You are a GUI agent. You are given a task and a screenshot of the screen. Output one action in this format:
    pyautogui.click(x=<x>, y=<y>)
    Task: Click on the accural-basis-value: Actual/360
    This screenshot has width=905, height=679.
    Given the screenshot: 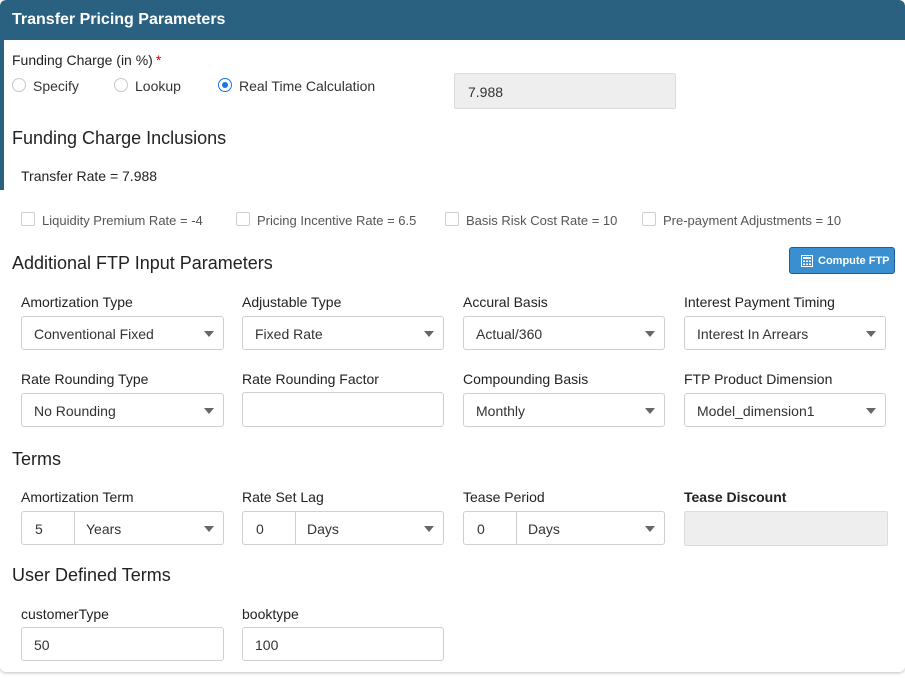 What is the action you would take?
    pyautogui.click(x=509, y=334)
    